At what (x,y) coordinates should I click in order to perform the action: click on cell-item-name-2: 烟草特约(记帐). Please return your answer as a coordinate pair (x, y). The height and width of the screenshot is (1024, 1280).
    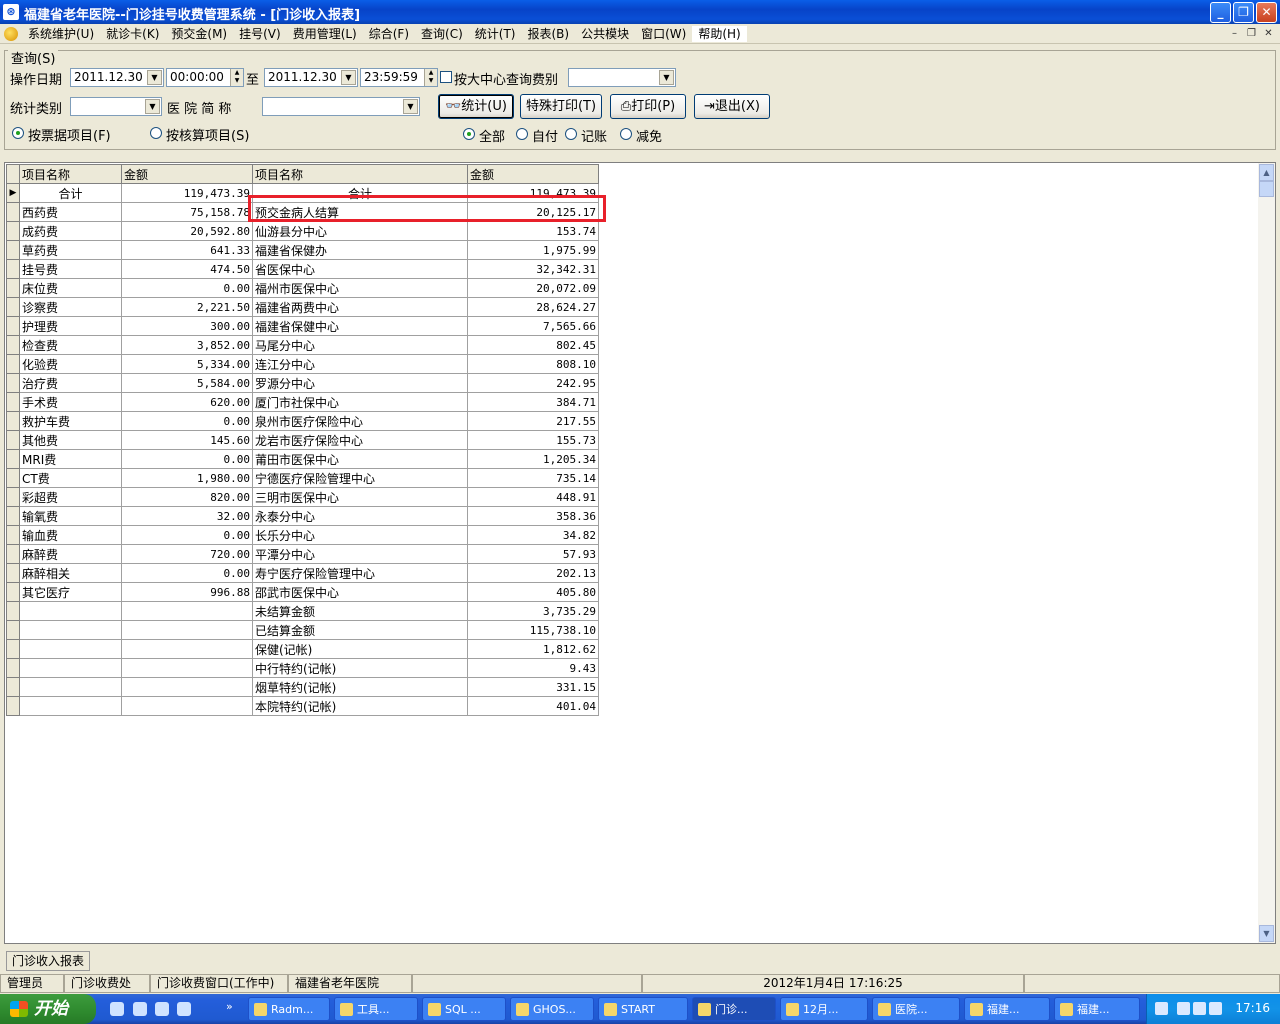
    Looking at the image, I should click on (360, 687).